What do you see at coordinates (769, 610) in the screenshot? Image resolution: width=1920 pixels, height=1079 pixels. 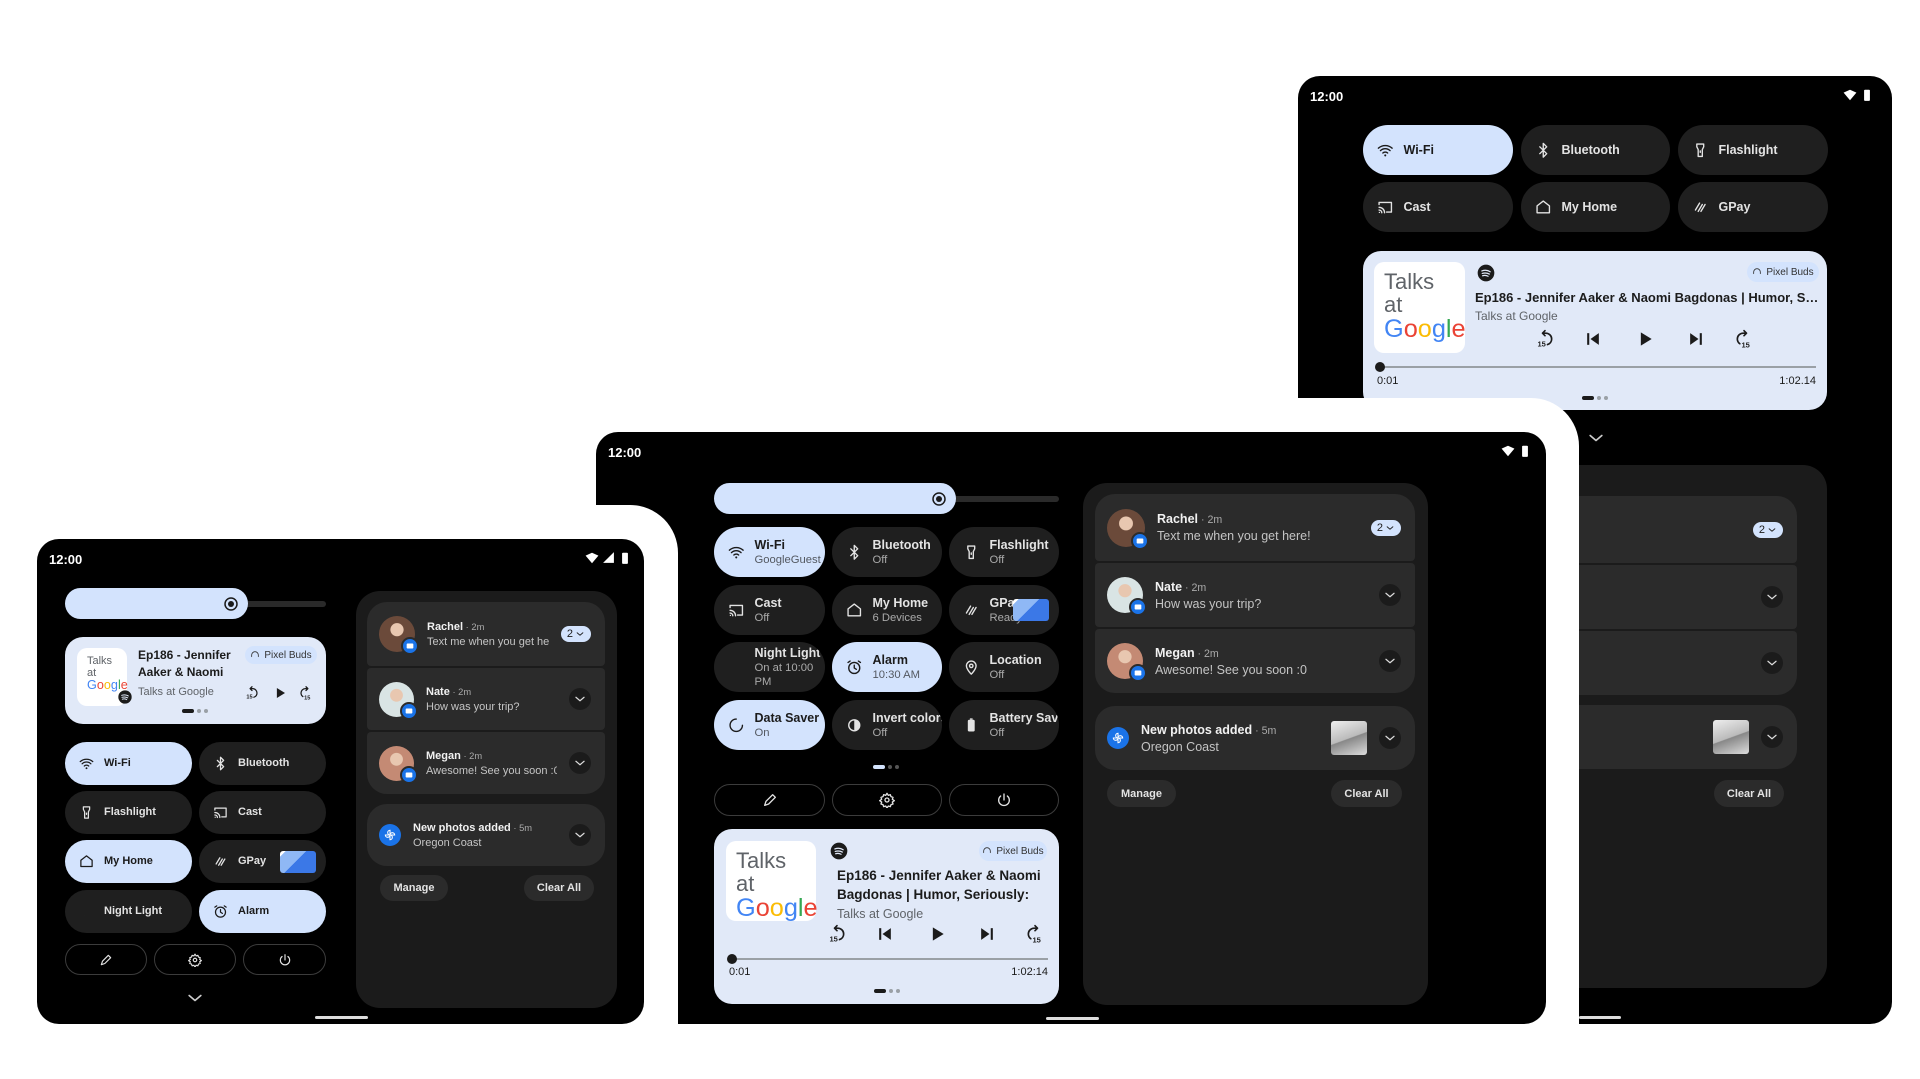 I see `quick-tile-cast: Cast Off` at bounding box center [769, 610].